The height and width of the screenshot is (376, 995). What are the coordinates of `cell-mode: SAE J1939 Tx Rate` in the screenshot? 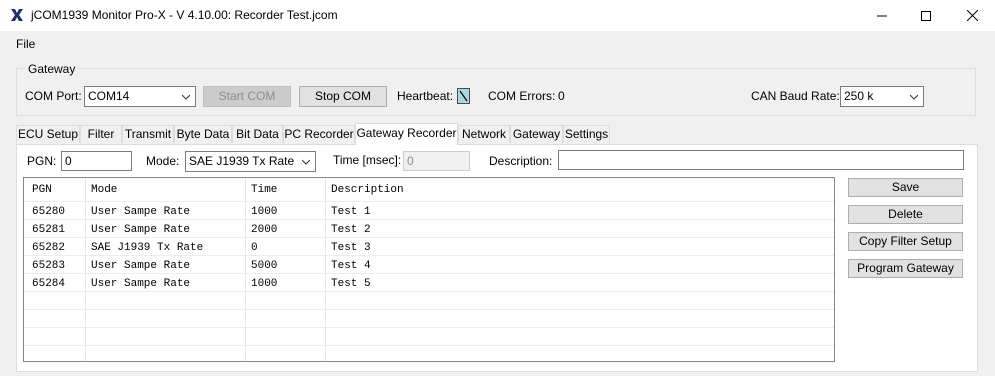 It's located at (147, 248).